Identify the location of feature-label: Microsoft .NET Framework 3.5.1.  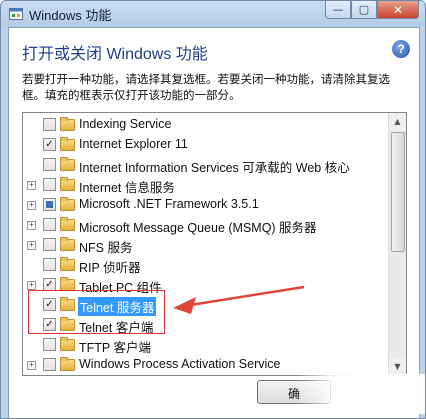
(169, 204).